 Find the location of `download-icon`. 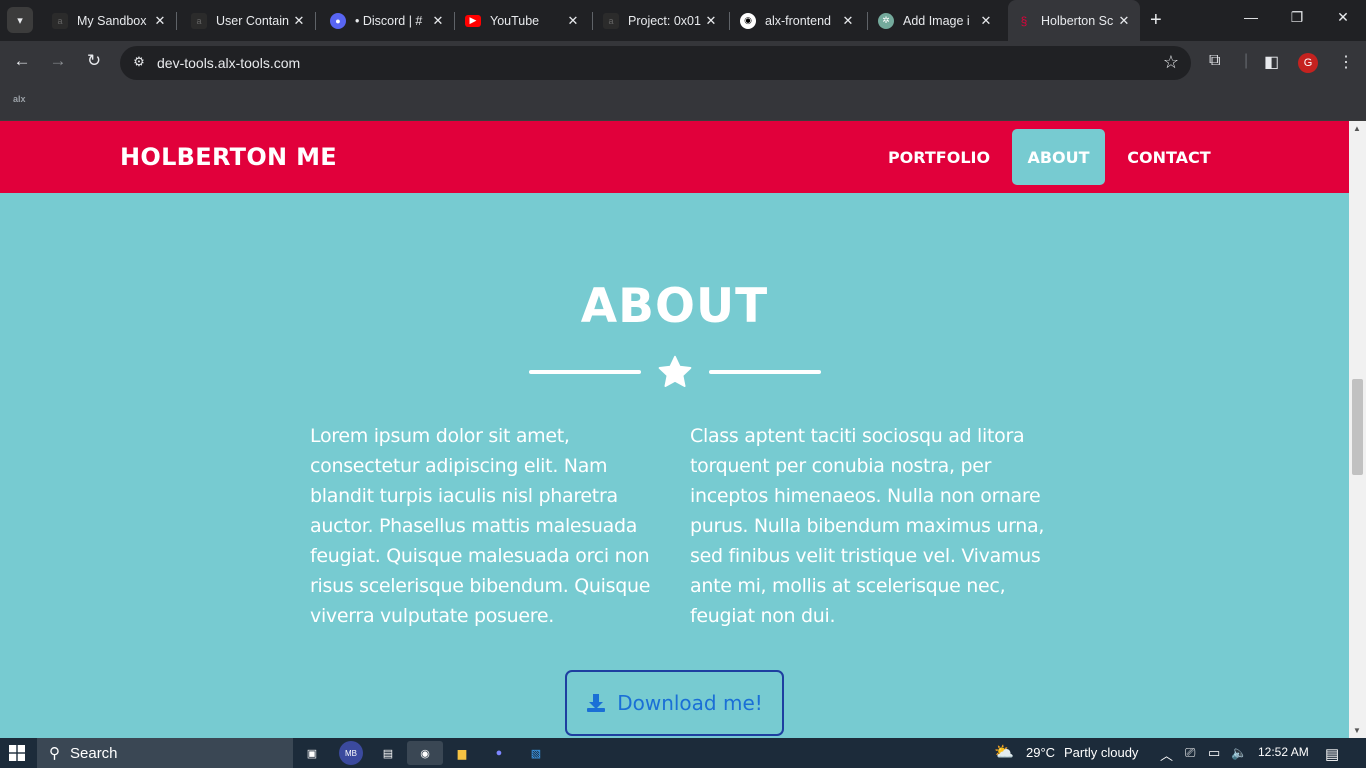

download-icon is located at coordinates (596, 703).